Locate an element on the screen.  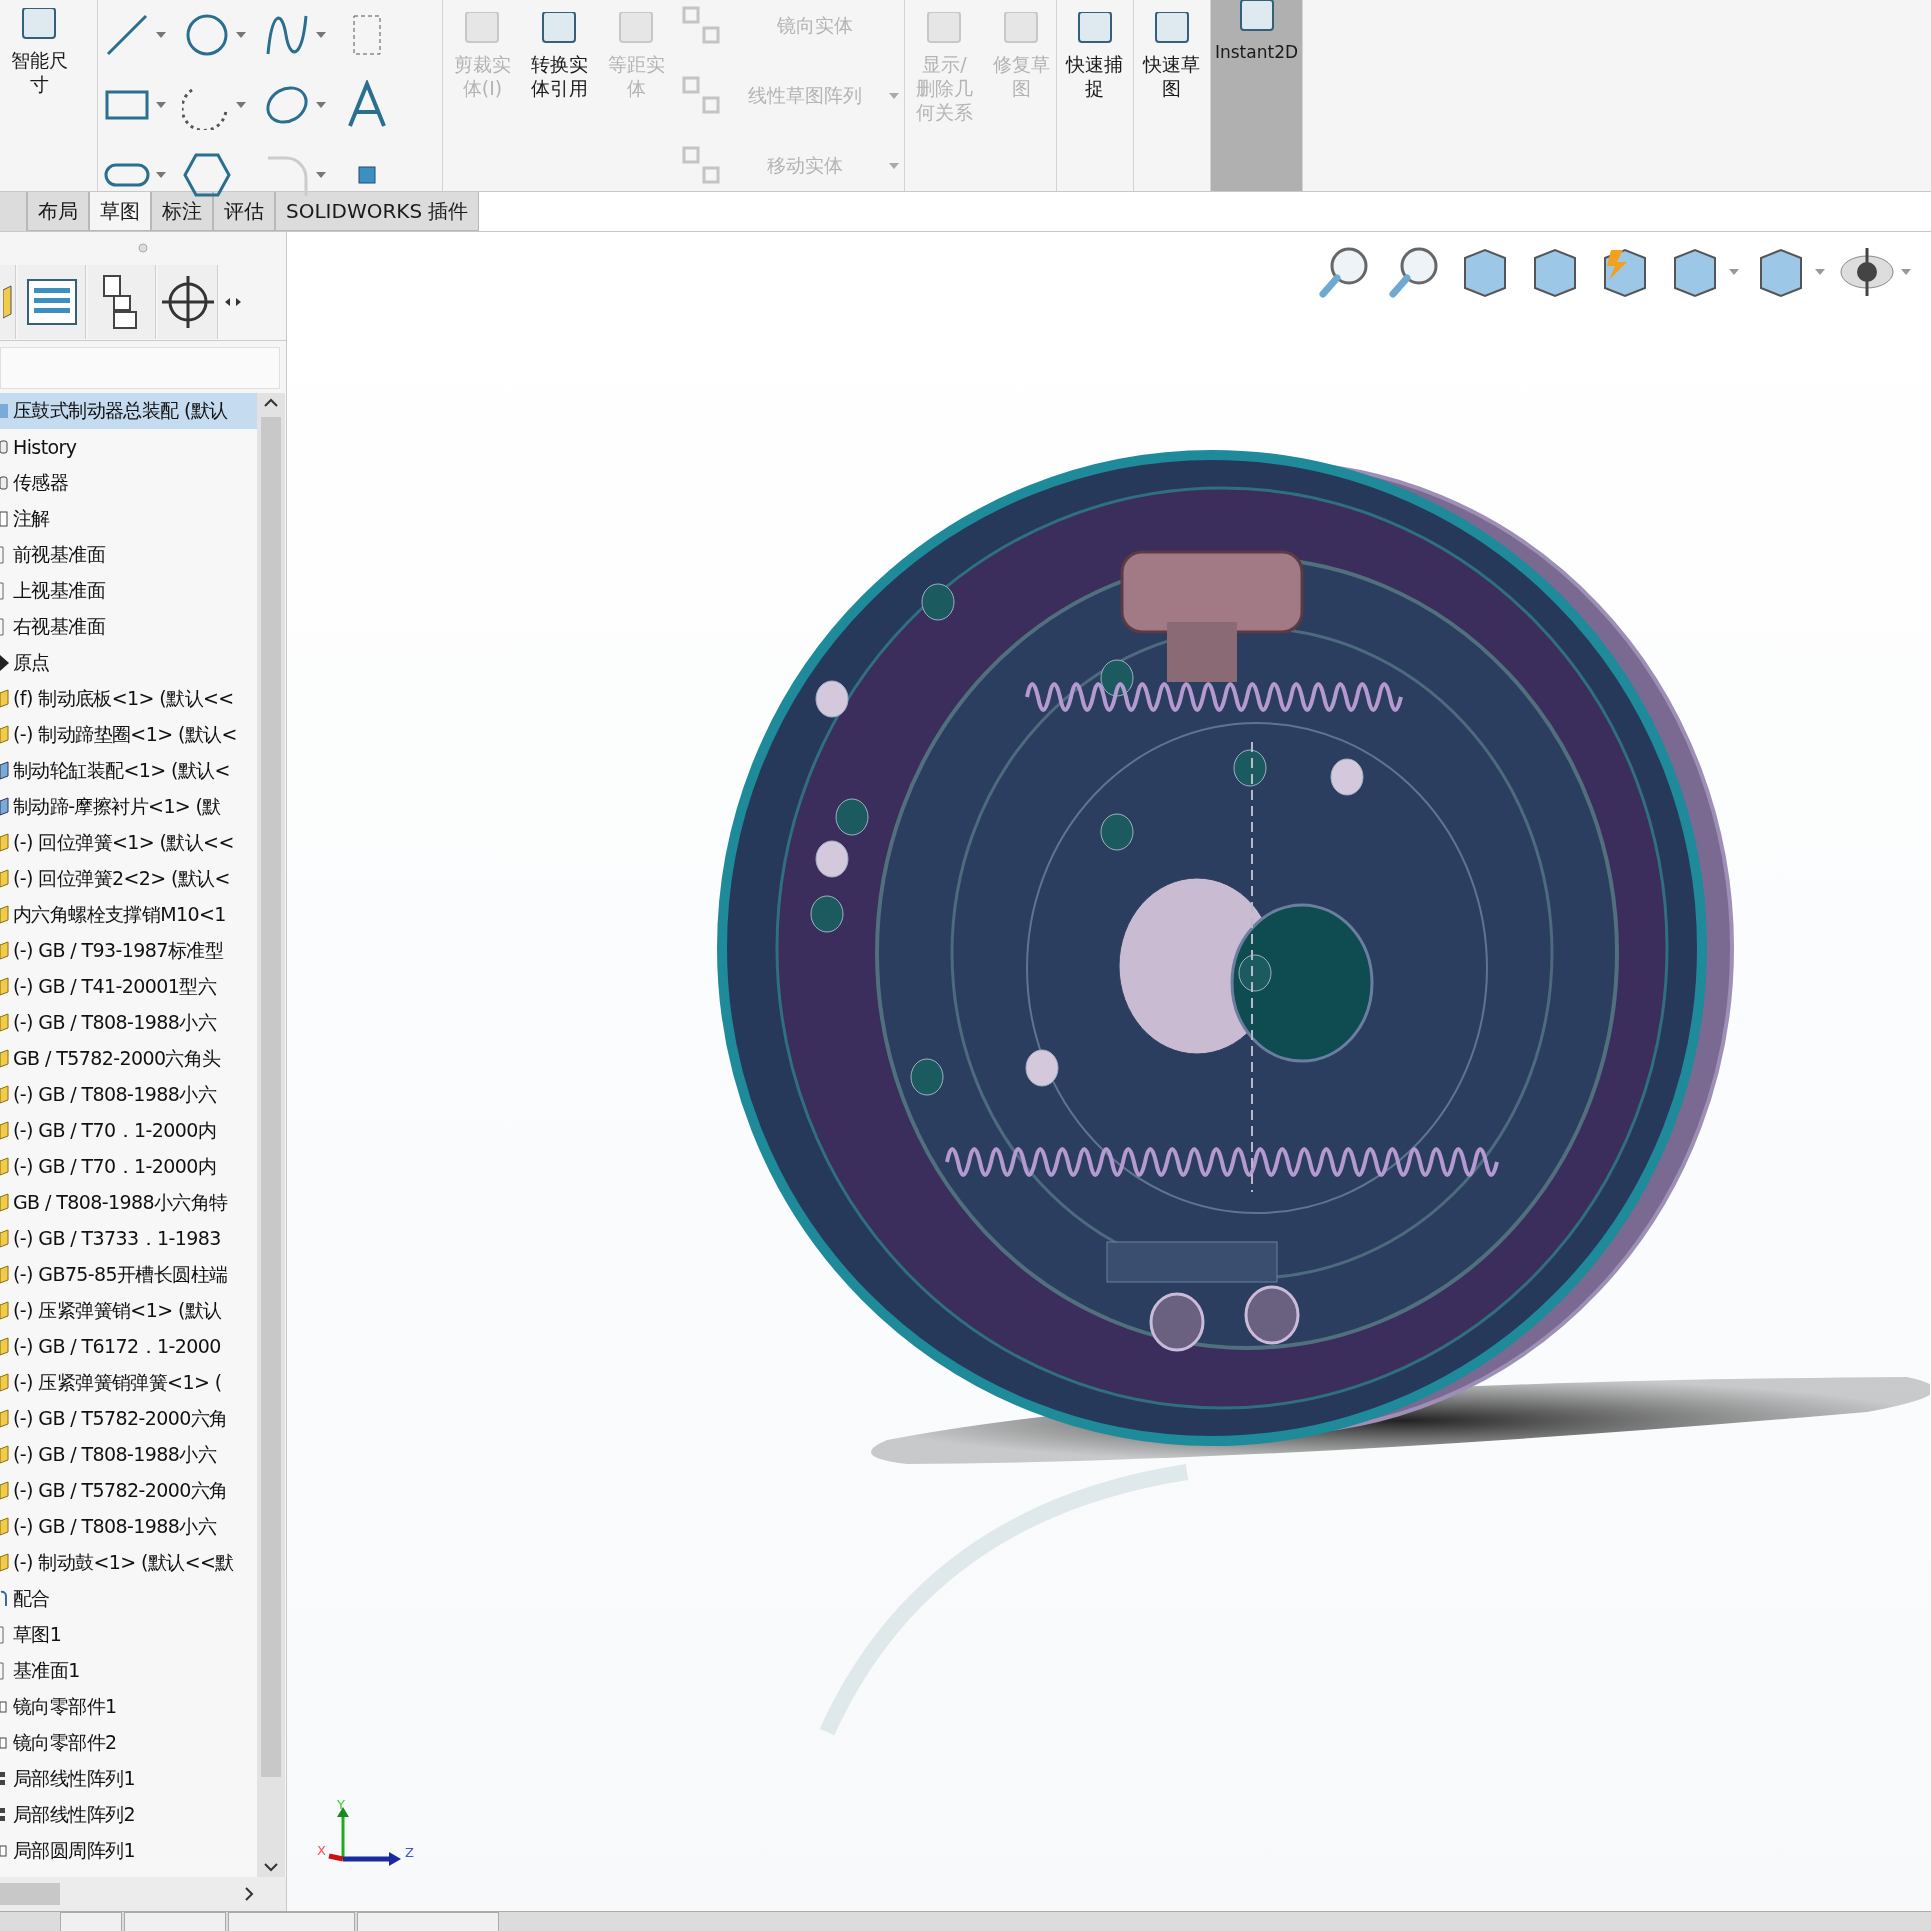
tree-item: 局部线性阵列2 is located at coordinates (128, 1815).